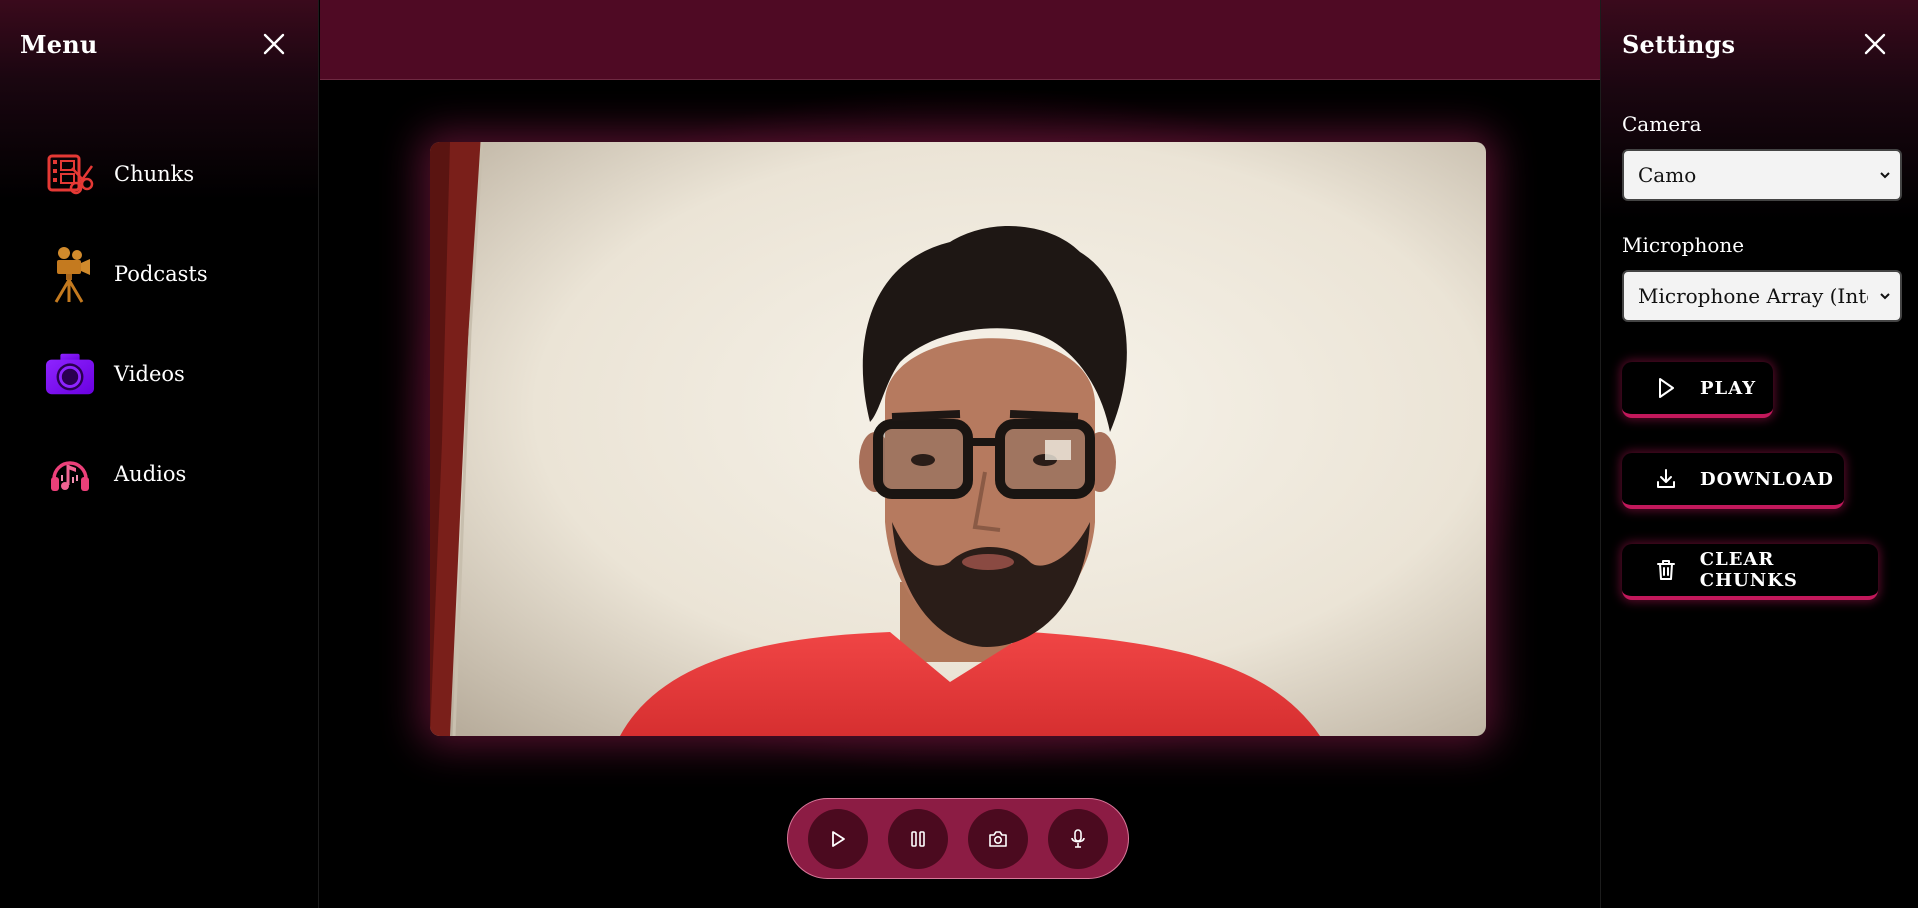  I want to click on pause-button, so click(918, 838).